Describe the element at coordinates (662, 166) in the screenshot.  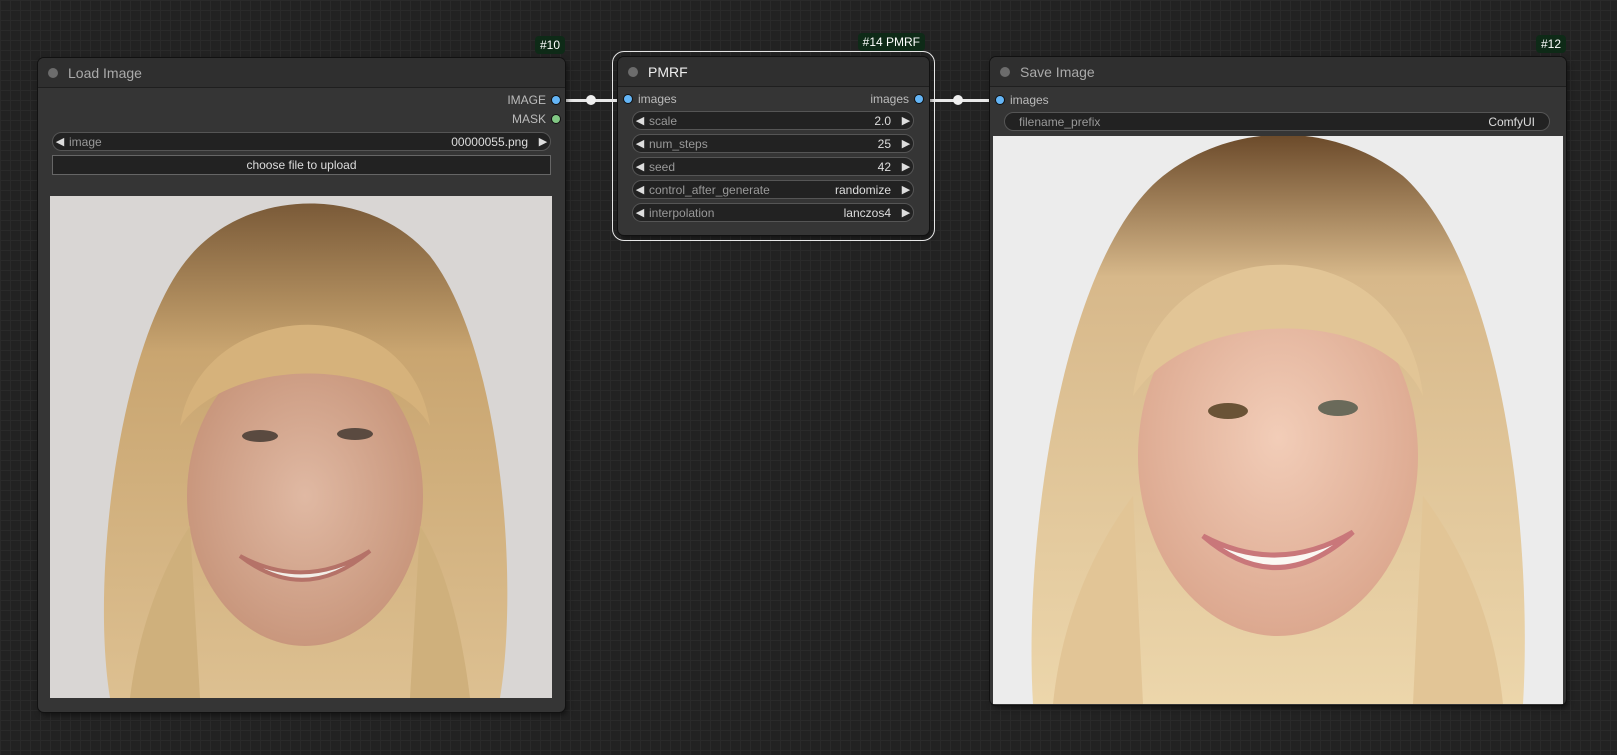
I see `widget-label: seed` at that location.